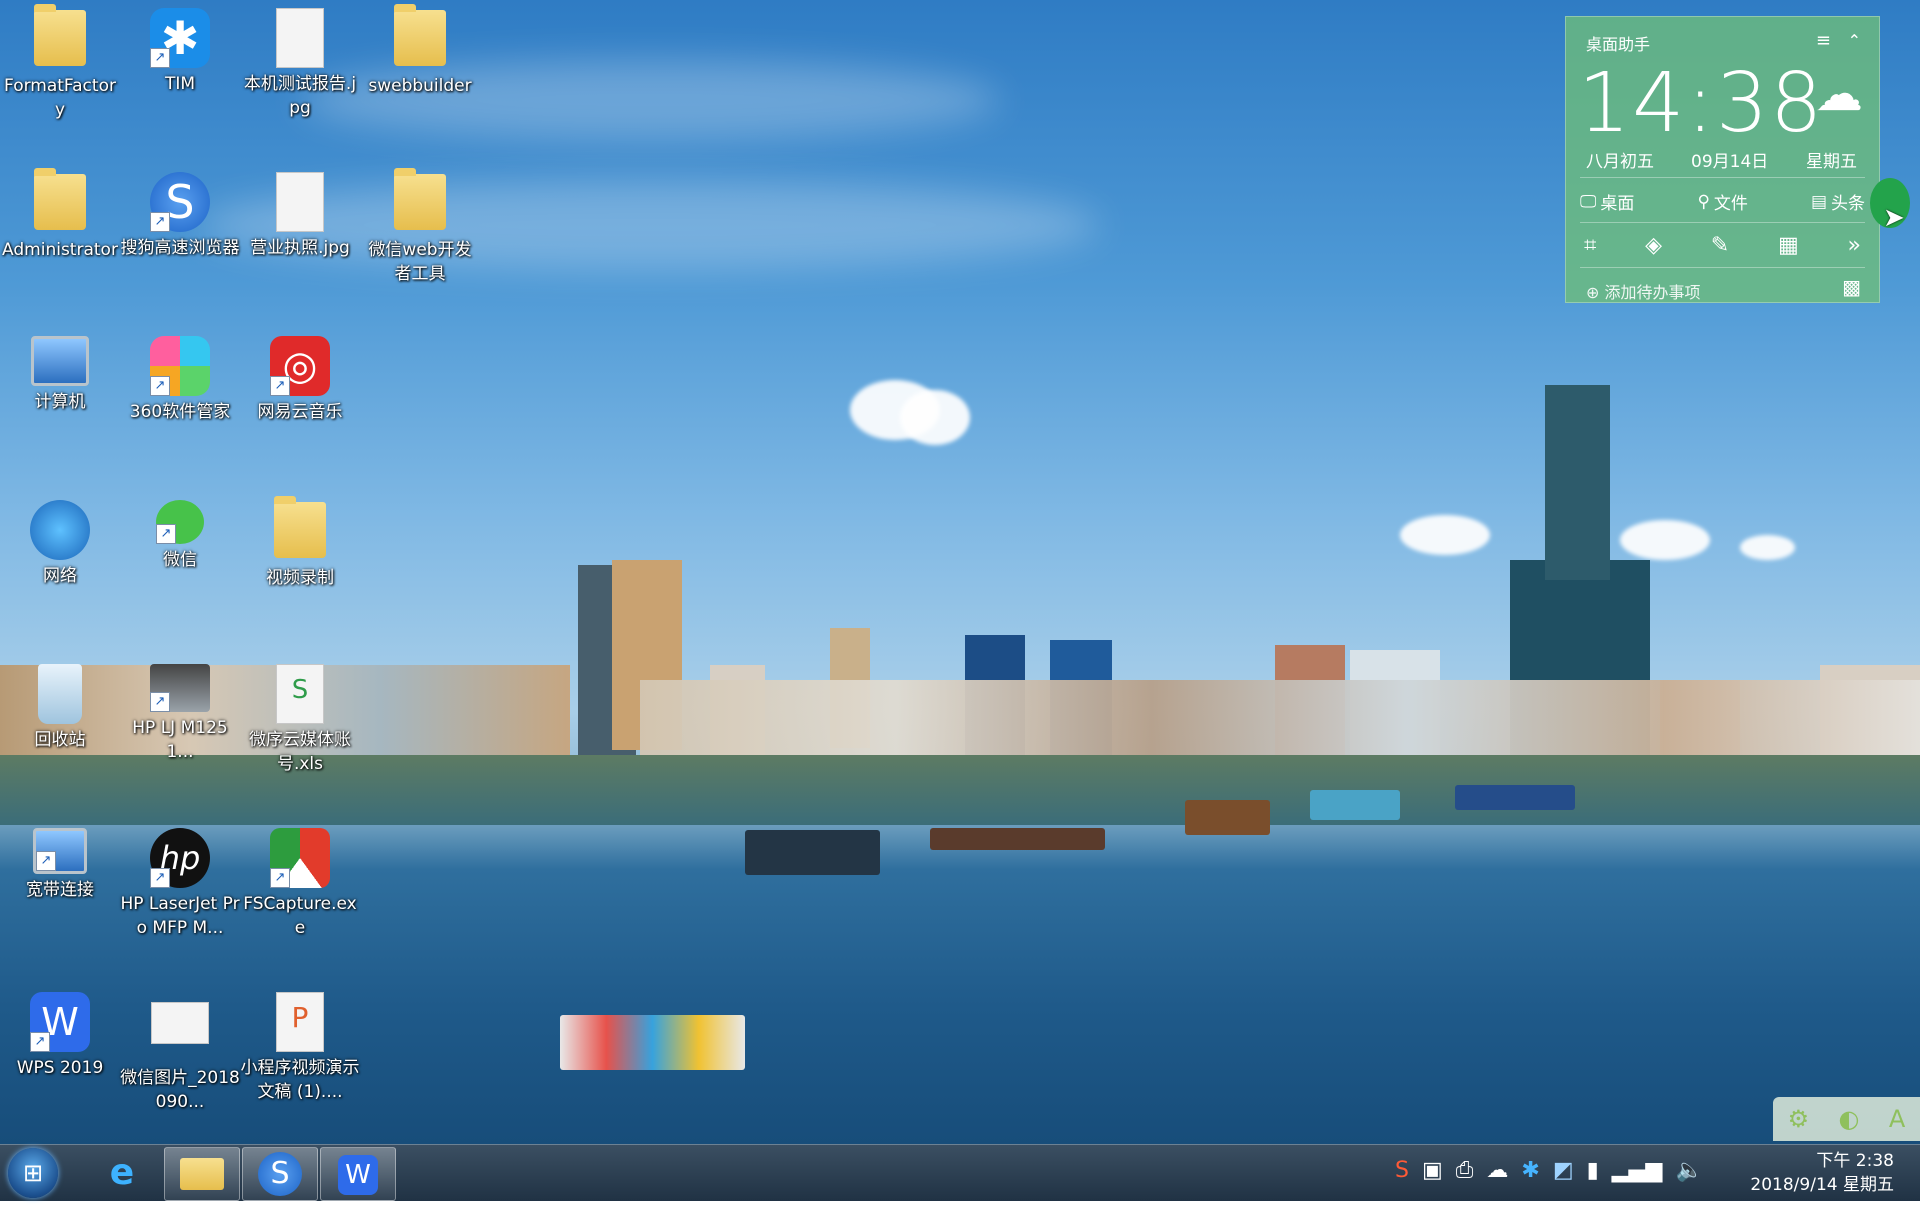 Image resolution: width=1920 pixels, height=1207 pixels. I want to click on desktop-icon-computer: 计算机, so click(60, 375).